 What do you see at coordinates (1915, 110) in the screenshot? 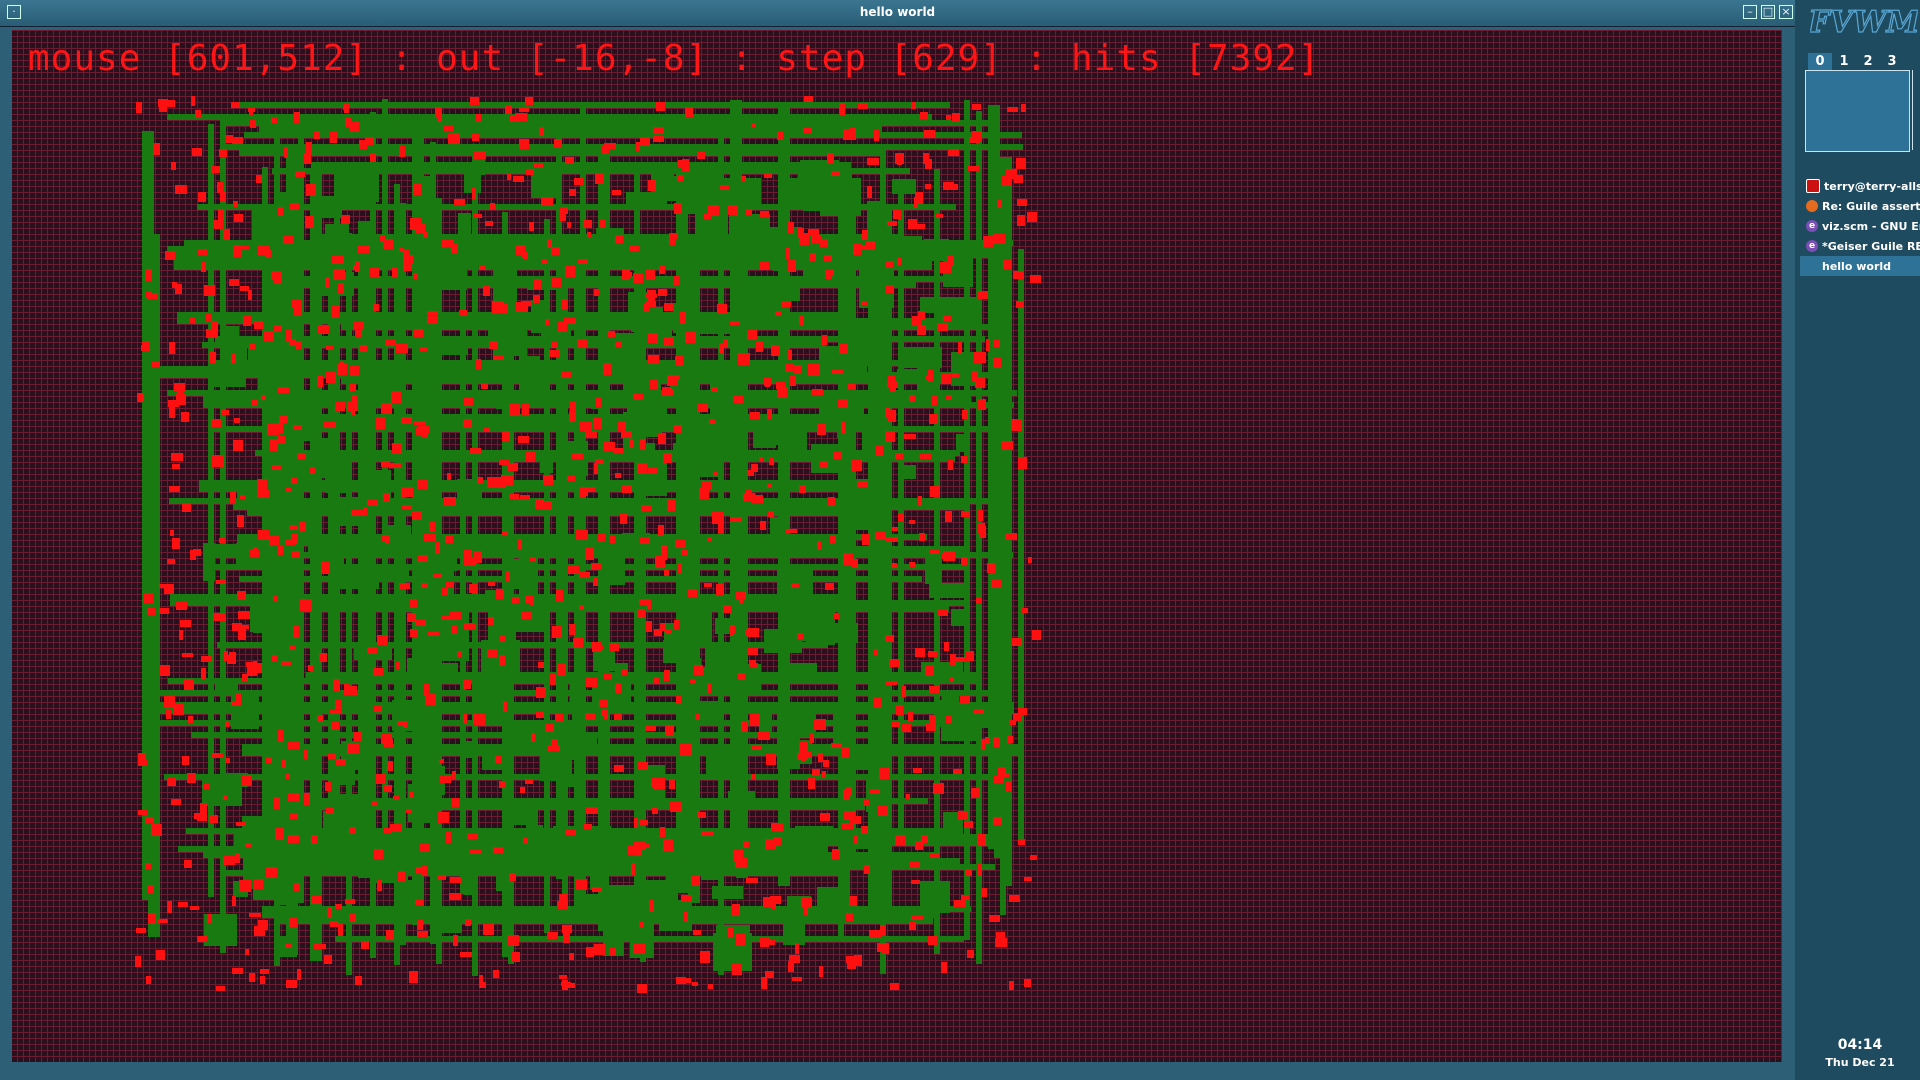
I see `desk-pager-next` at bounding box center [1915, 110].